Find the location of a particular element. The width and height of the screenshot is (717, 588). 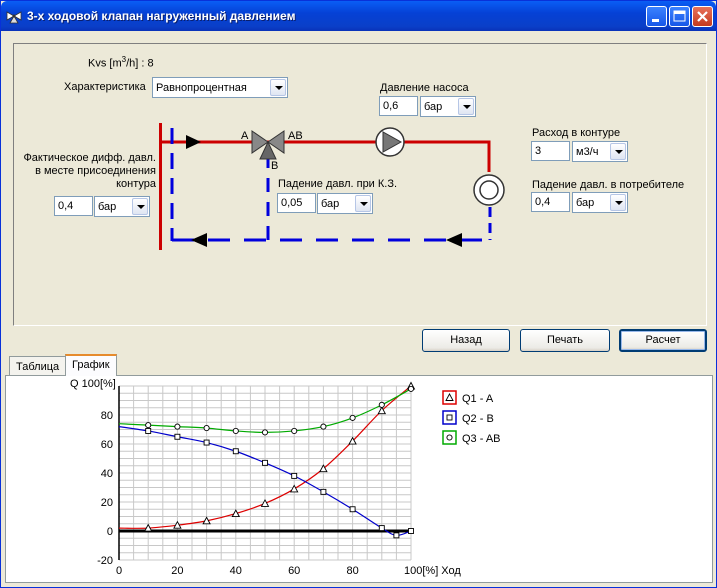

x-tick-label: 20 is located at coordinates (177, 571).